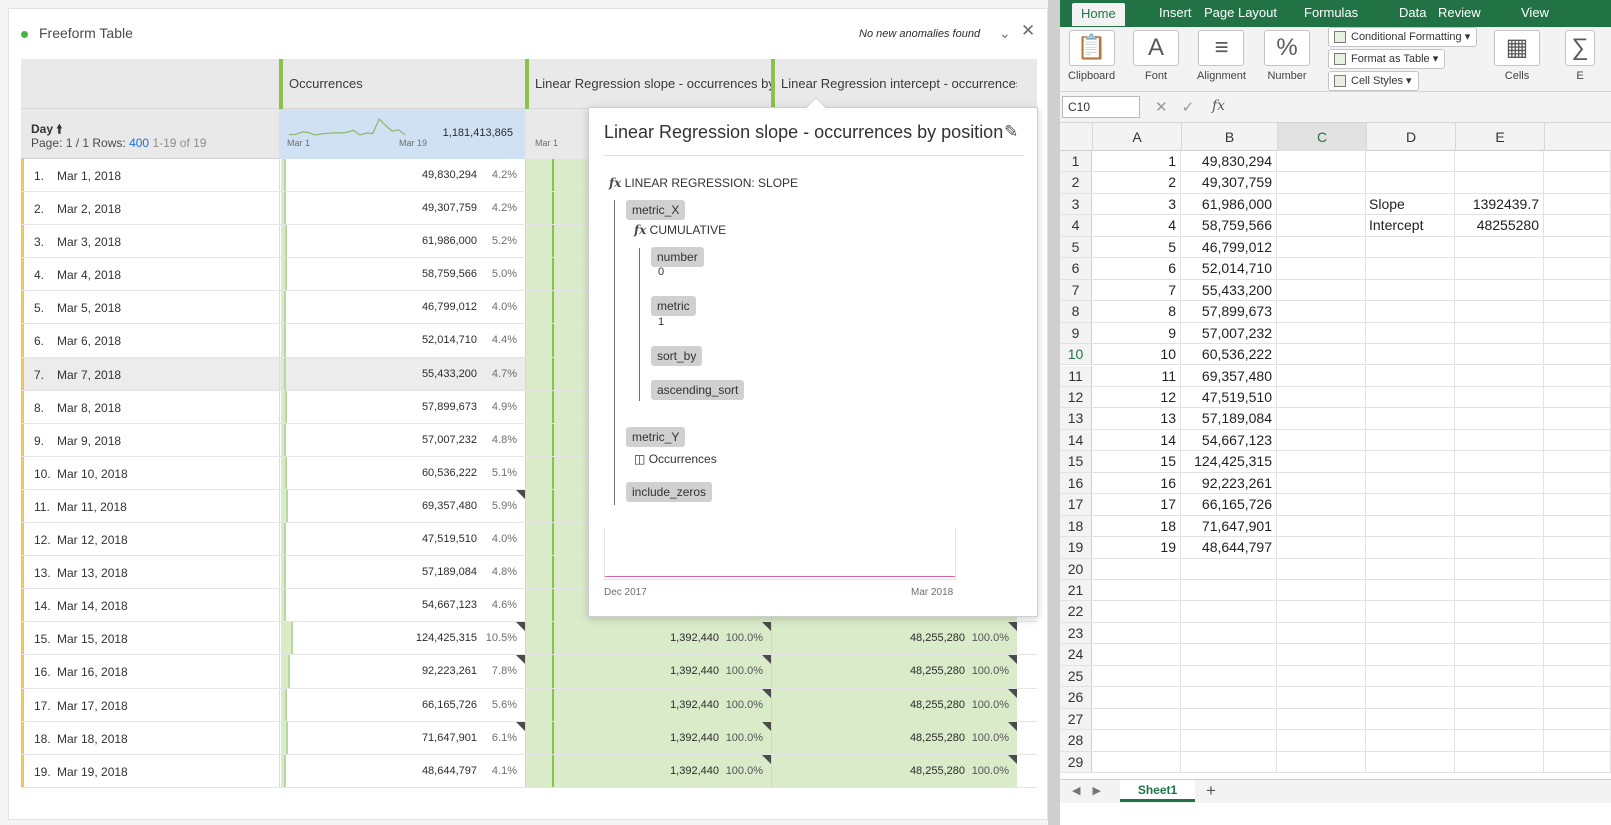  I want to click on cell-b: 52,014,710, so click(1229, 268).